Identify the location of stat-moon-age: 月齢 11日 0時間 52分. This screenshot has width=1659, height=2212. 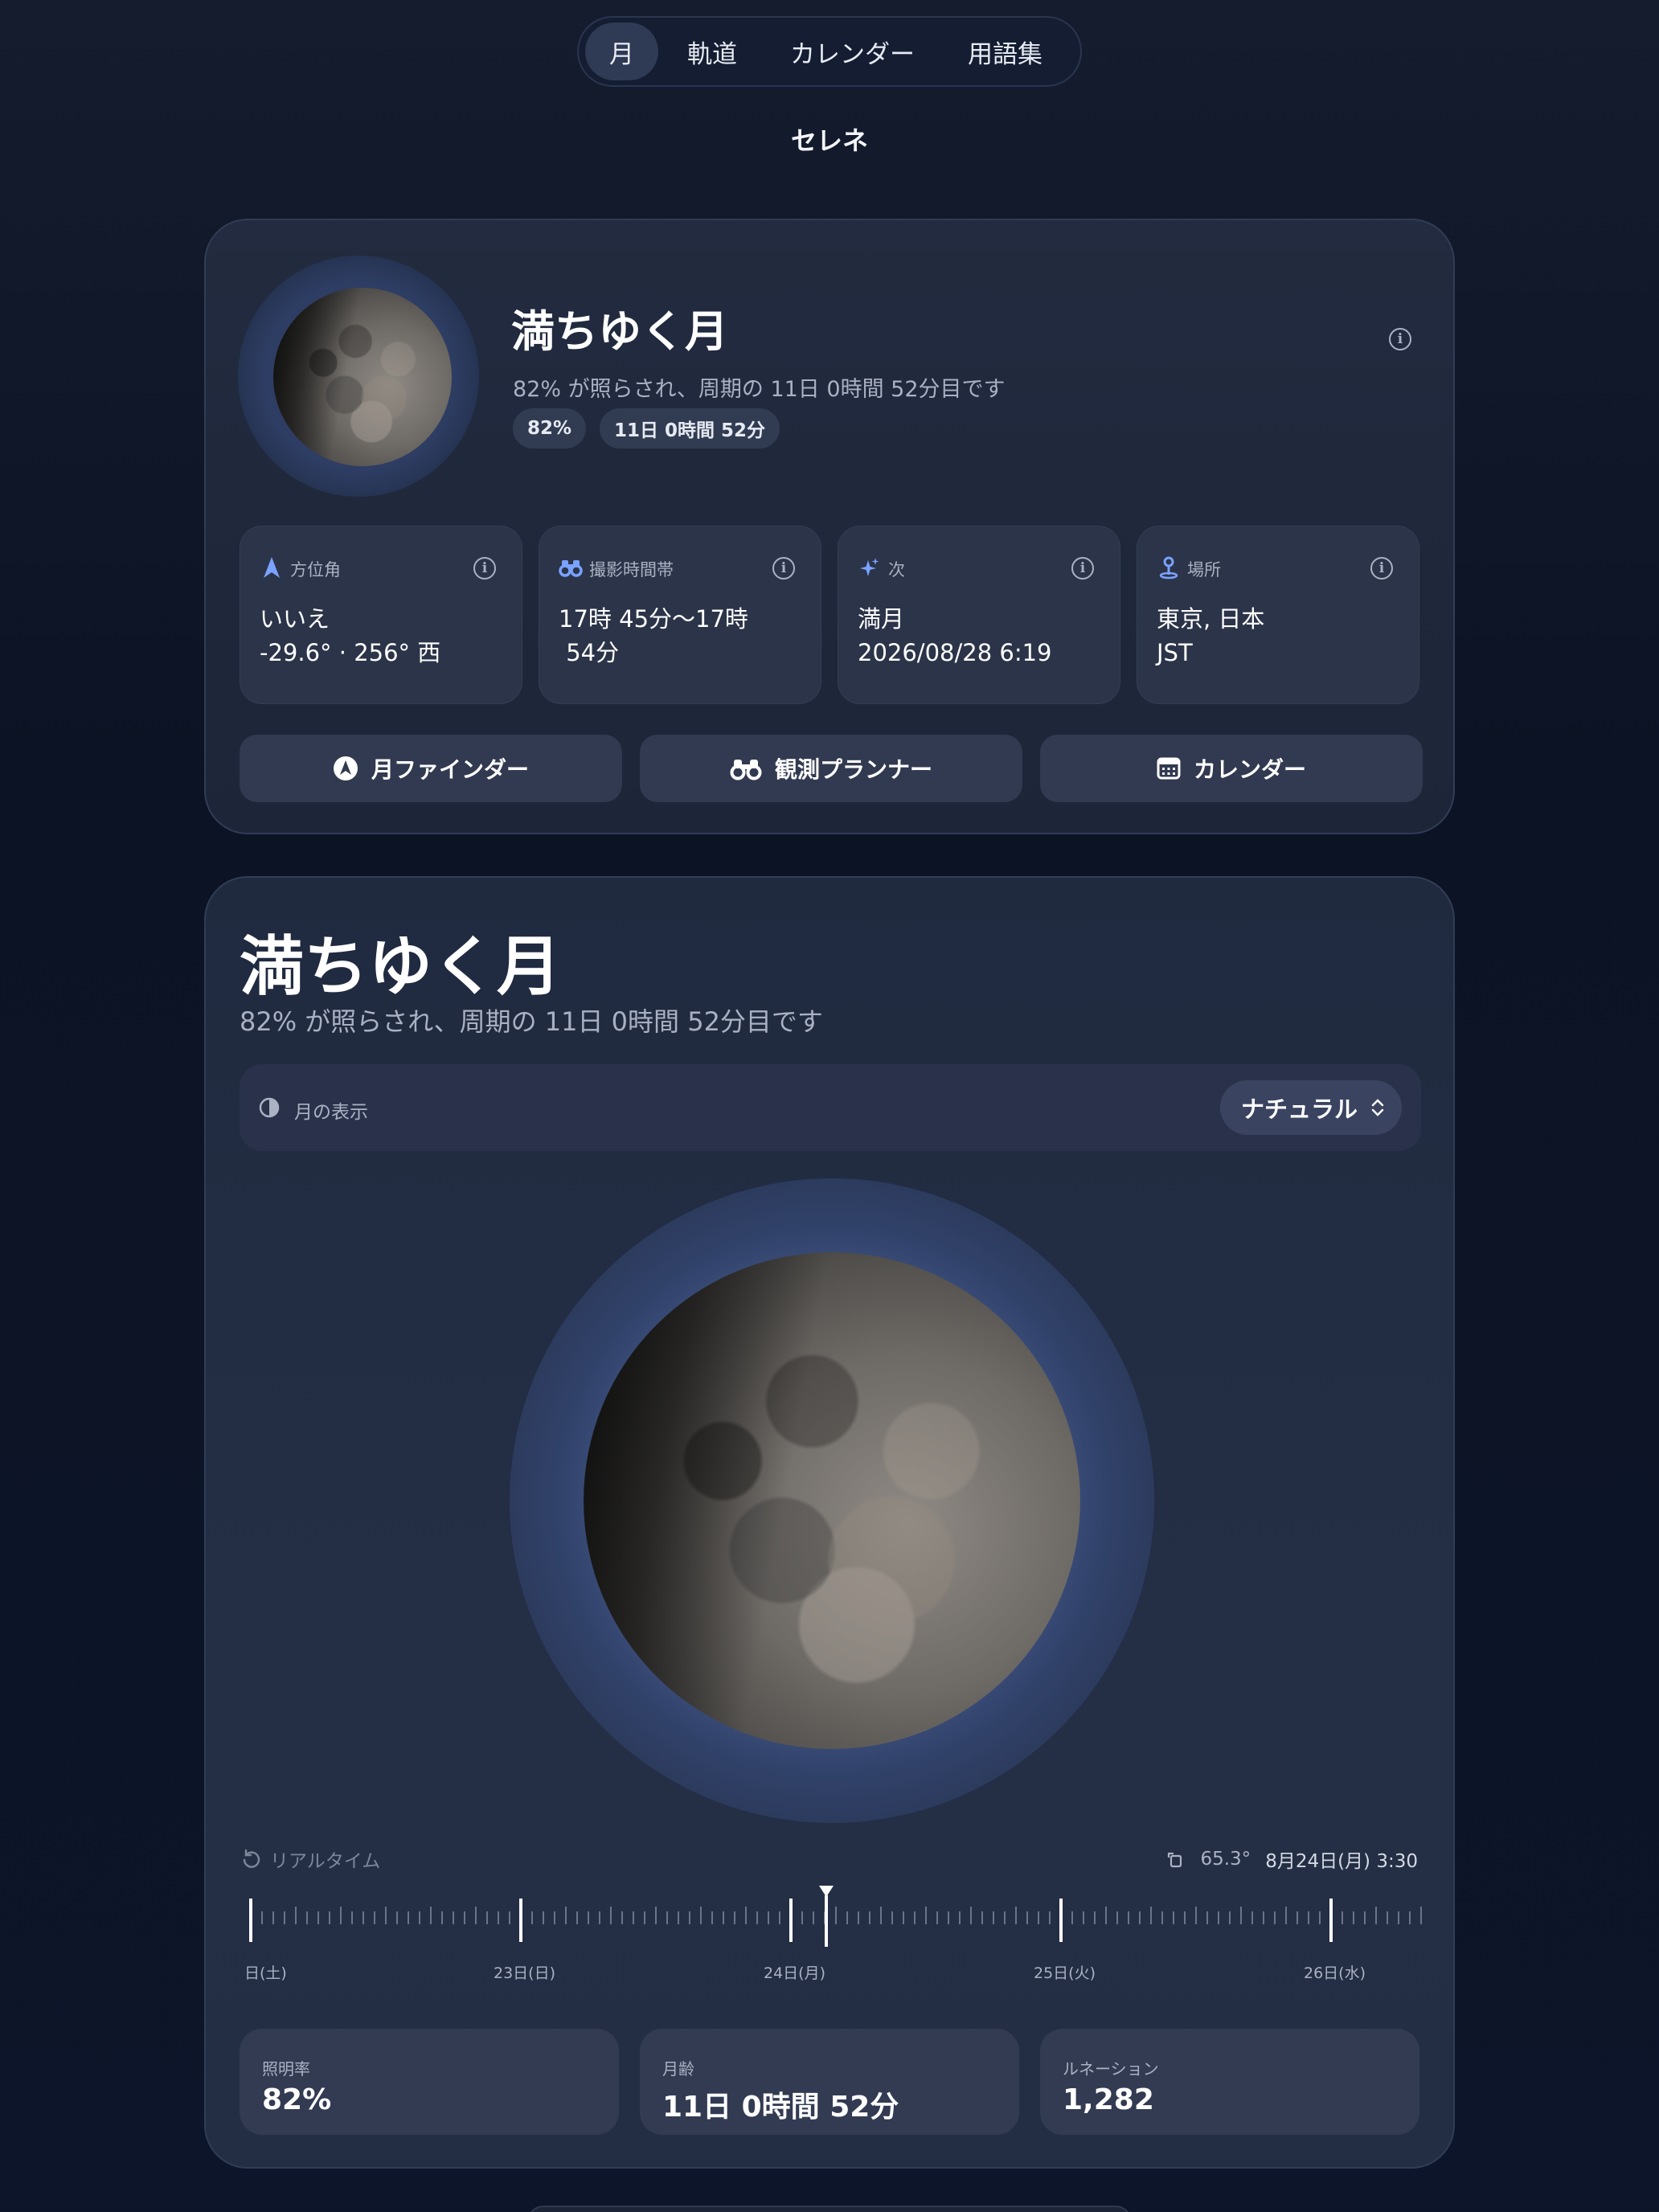
(829, 2082).